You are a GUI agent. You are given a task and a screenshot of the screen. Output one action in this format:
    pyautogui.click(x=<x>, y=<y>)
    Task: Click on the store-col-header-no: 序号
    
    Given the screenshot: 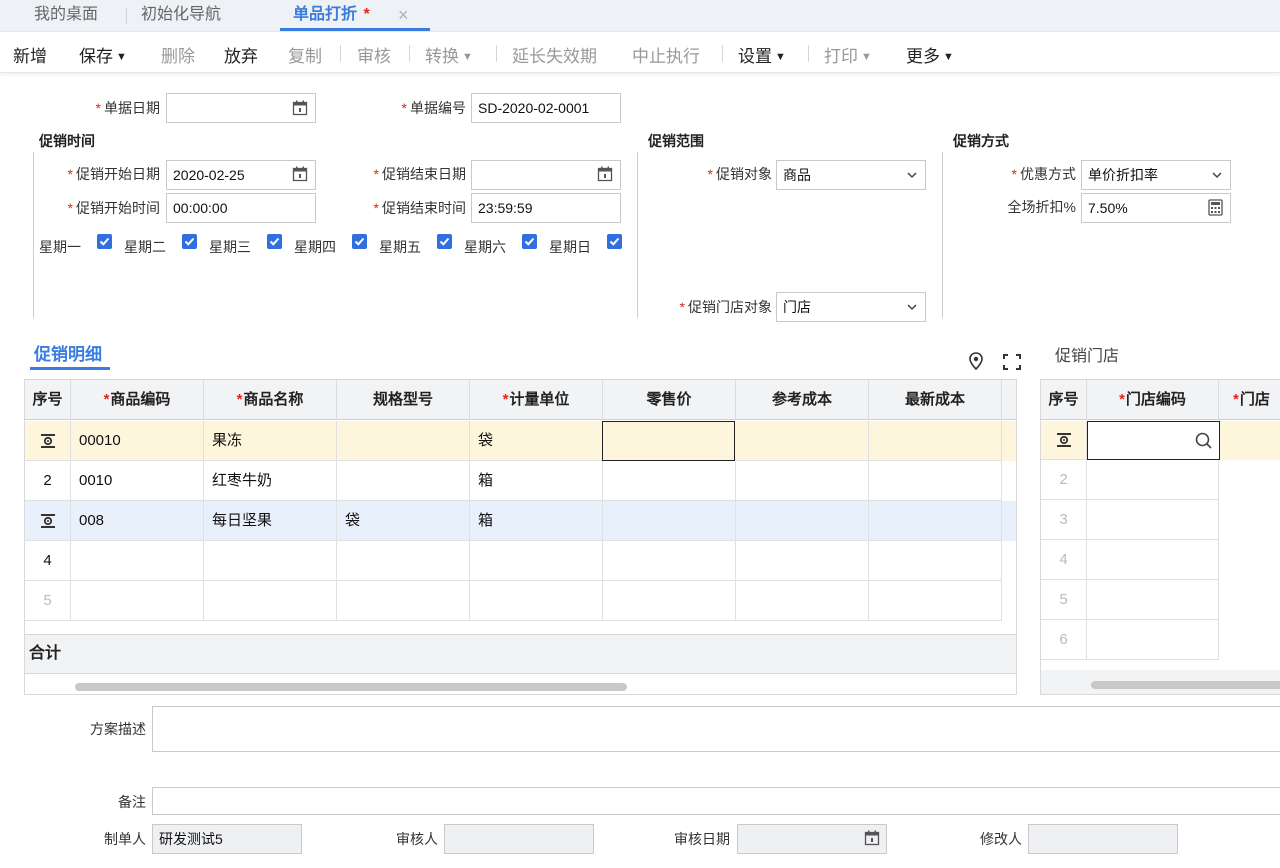 What is the action you would take?
    pyautogui.click(x=1064, y=400)
    